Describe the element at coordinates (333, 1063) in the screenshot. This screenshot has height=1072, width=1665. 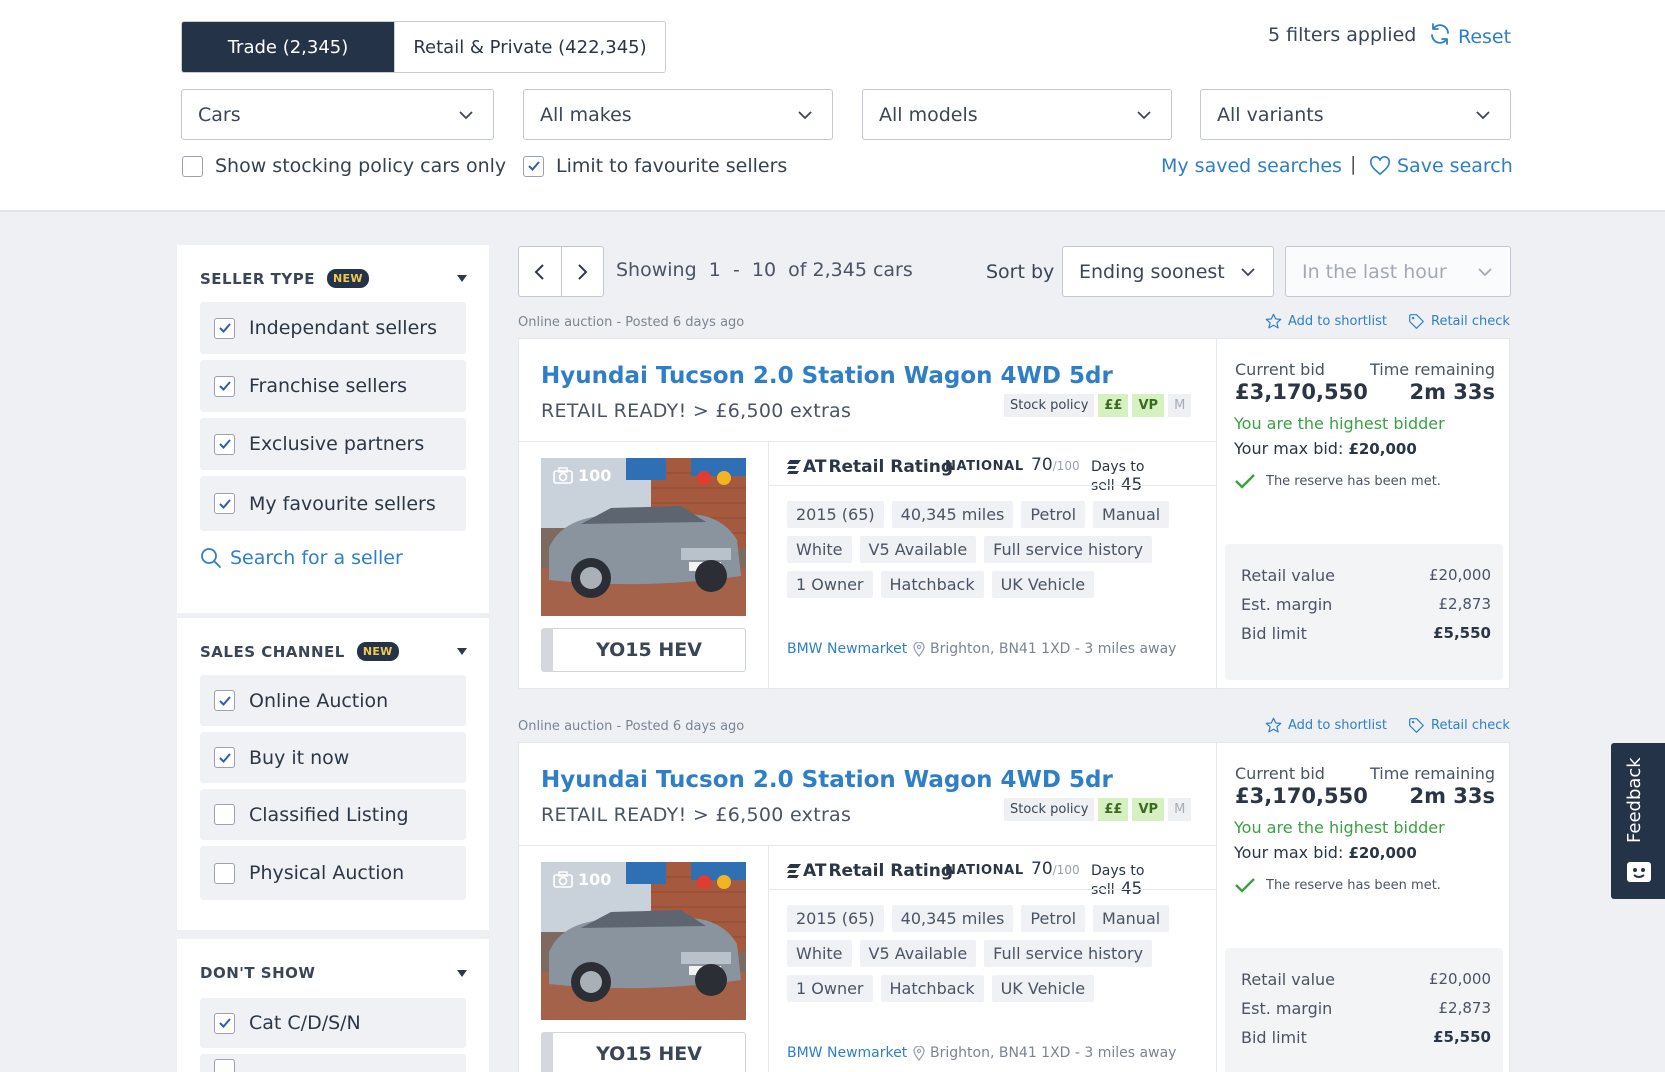
I see `dont-show-option-partial` at that location.